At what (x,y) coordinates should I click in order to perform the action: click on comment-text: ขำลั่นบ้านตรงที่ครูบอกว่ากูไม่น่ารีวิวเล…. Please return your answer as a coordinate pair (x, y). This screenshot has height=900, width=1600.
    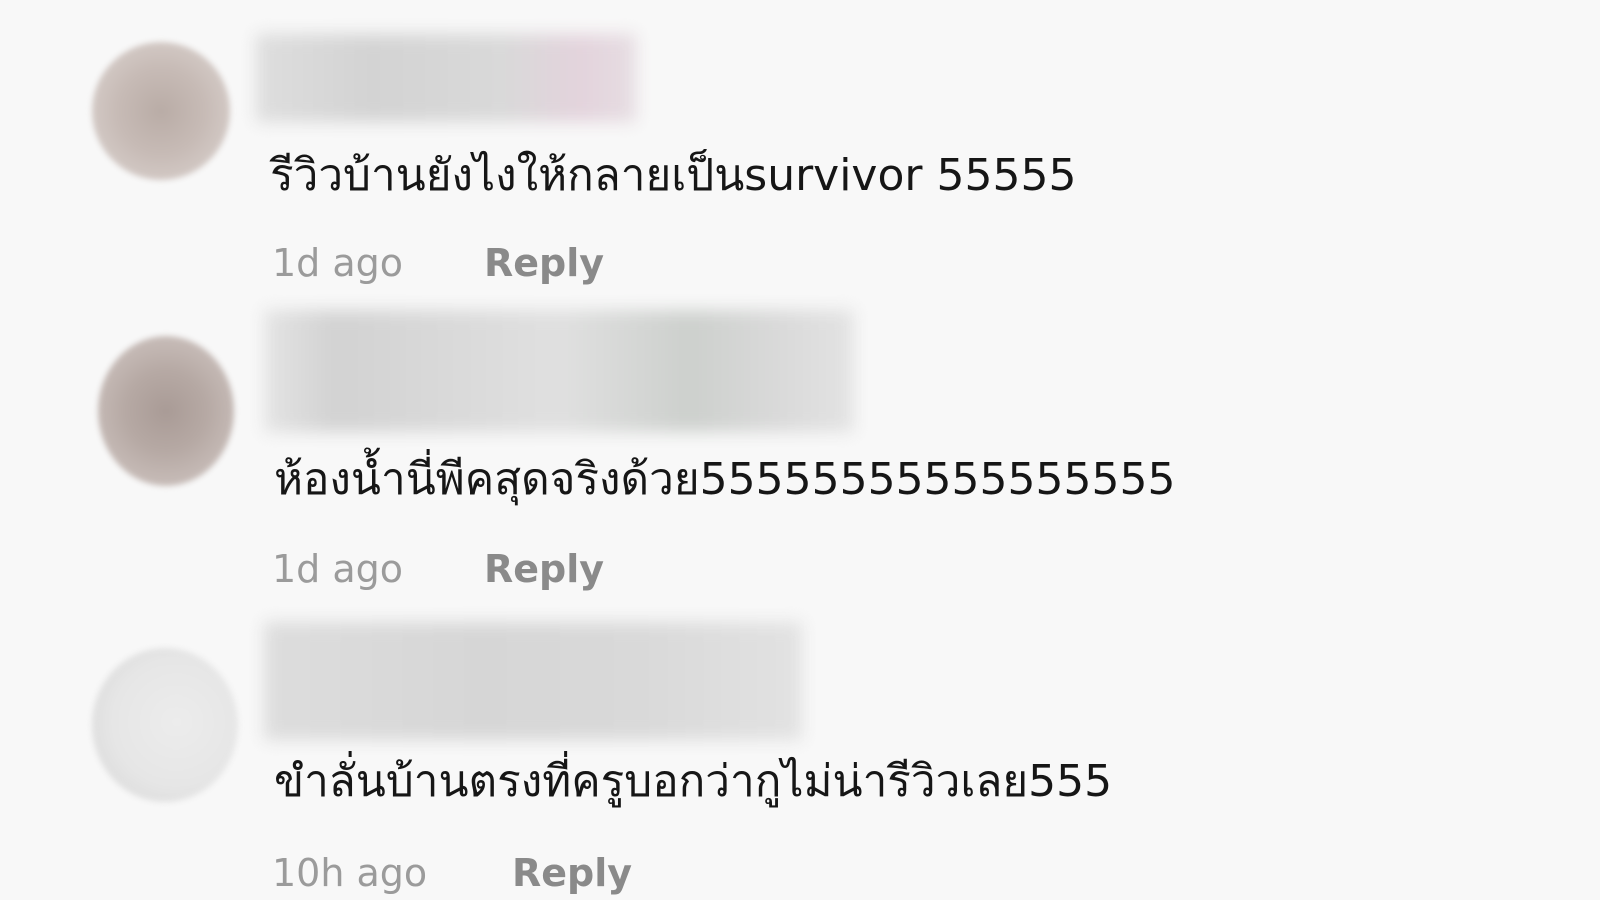
    Looking at the image, I should click on (693, 781).